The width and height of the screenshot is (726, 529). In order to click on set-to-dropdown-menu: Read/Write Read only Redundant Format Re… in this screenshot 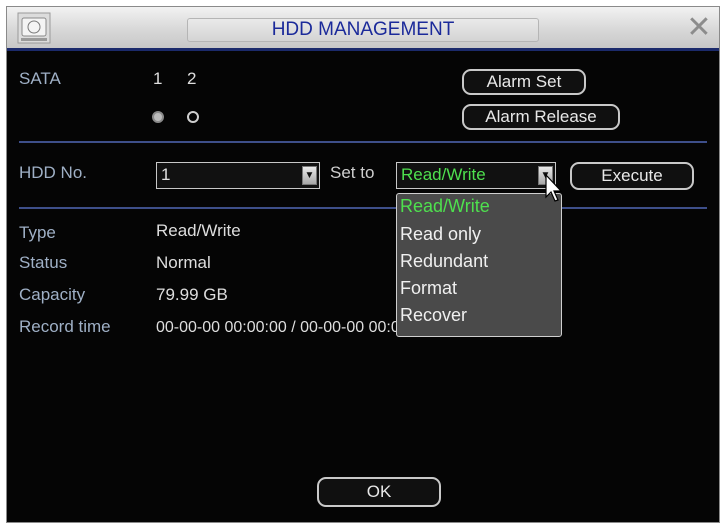, I will do `click(479, 265)`.